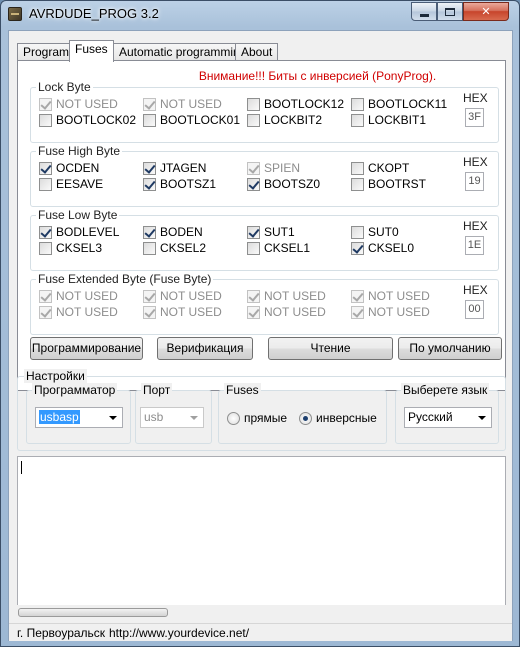 This screenshot has height=647, width=520. I want to click on high-bit-checkbox: SPIEN, so click(273, 168).